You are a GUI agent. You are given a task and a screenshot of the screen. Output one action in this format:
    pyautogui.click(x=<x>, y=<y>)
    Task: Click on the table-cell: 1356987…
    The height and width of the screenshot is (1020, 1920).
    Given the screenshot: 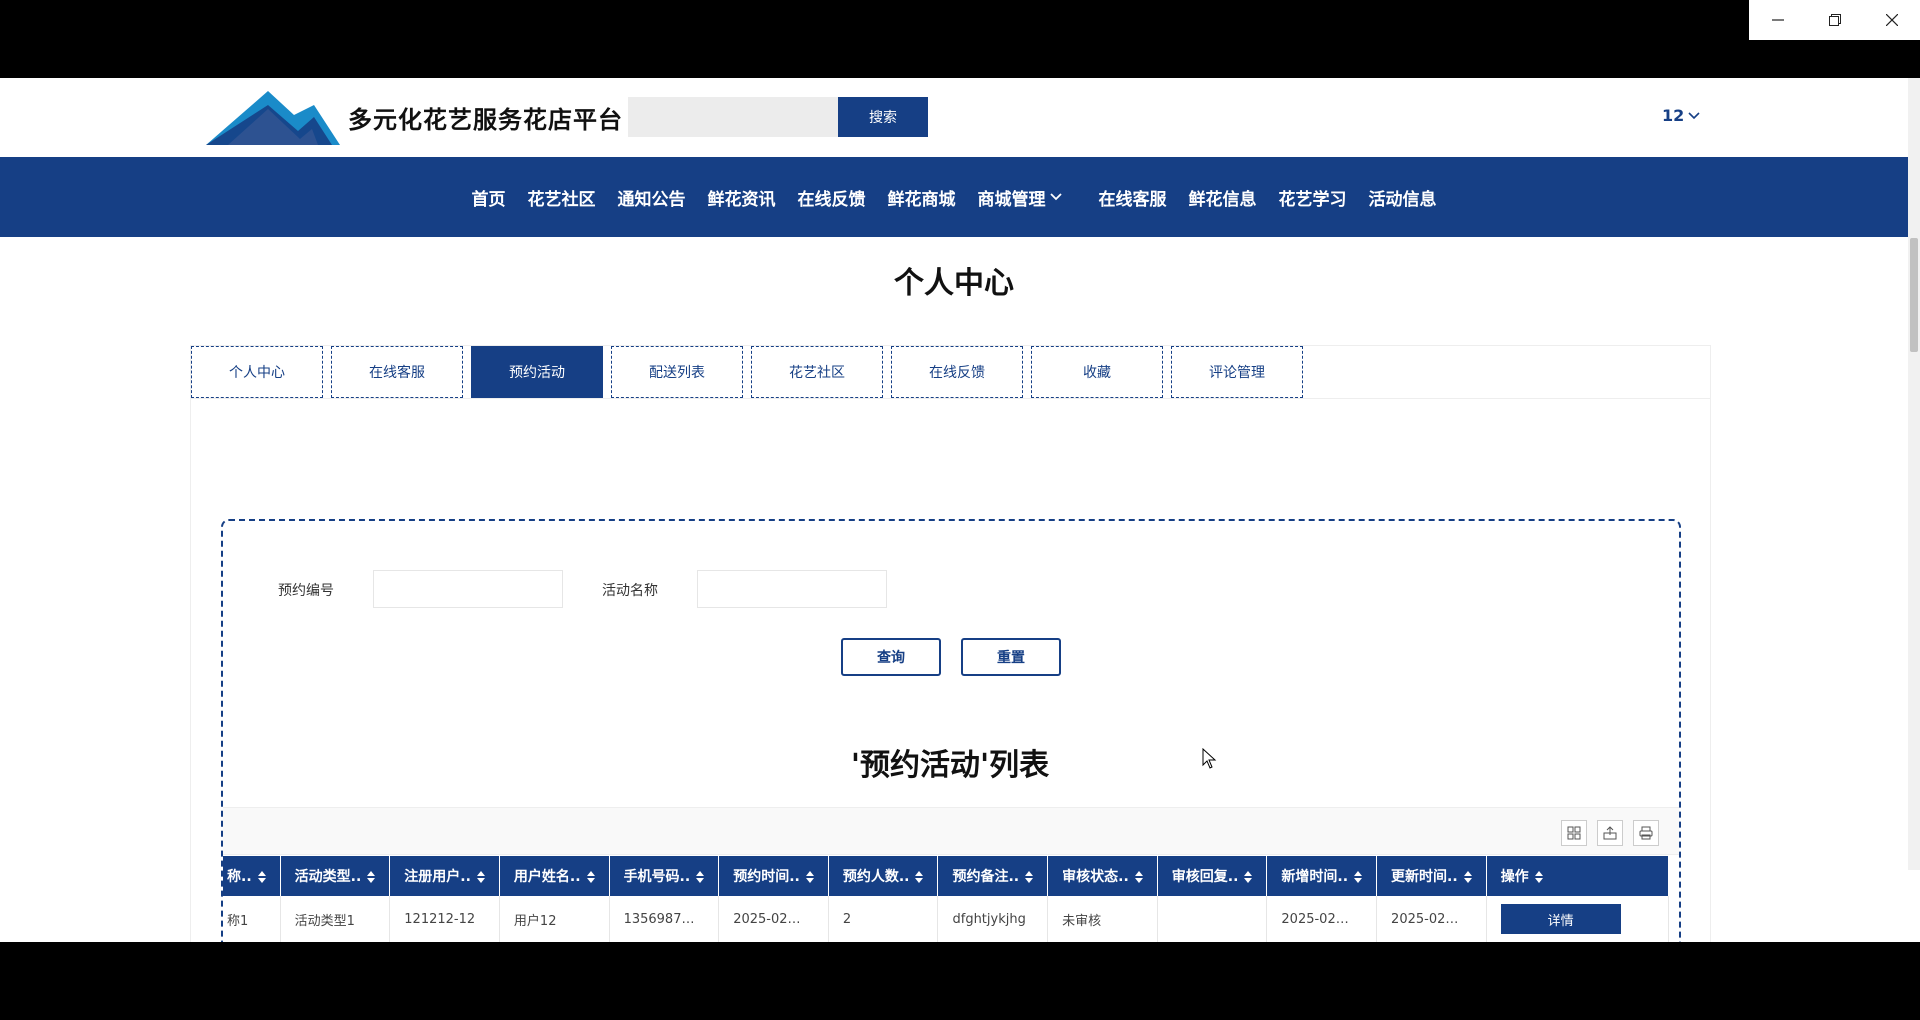 What is the action you would take?
    pyautogui.click(x=664, y=919)
    